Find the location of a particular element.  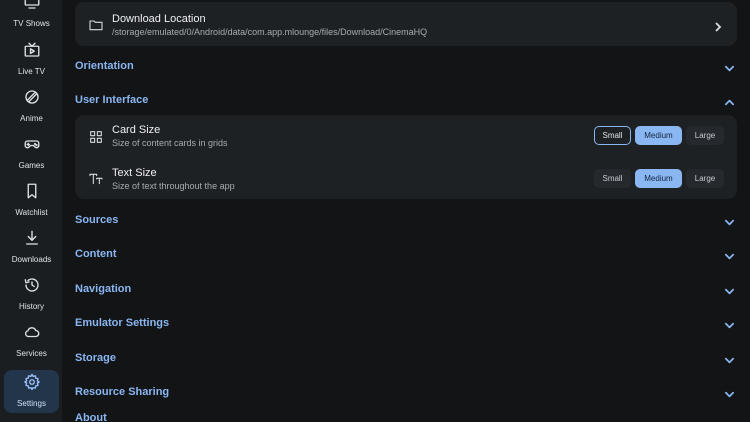

text-size-large-button: Large is located at coordinates (705, 178).